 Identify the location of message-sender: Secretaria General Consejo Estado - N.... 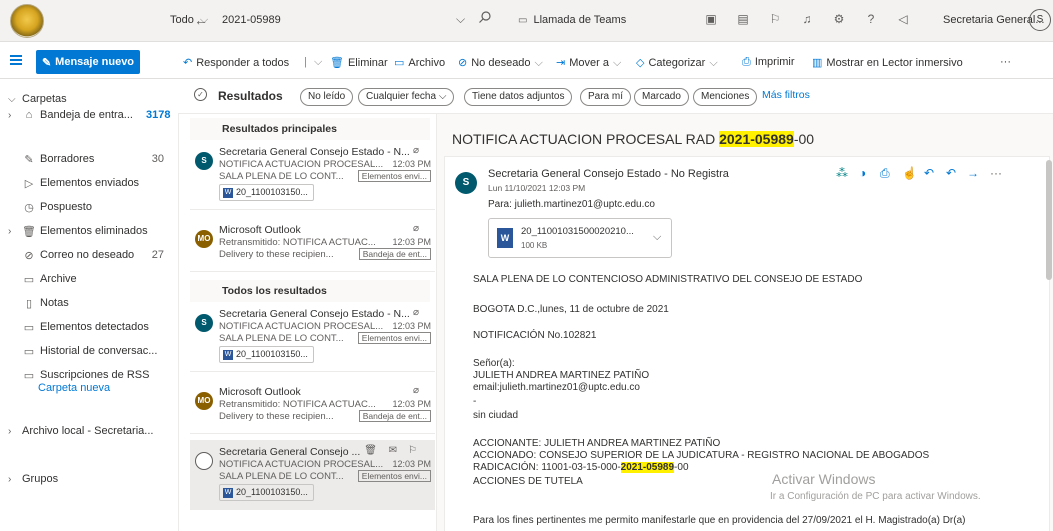
(314, 152).